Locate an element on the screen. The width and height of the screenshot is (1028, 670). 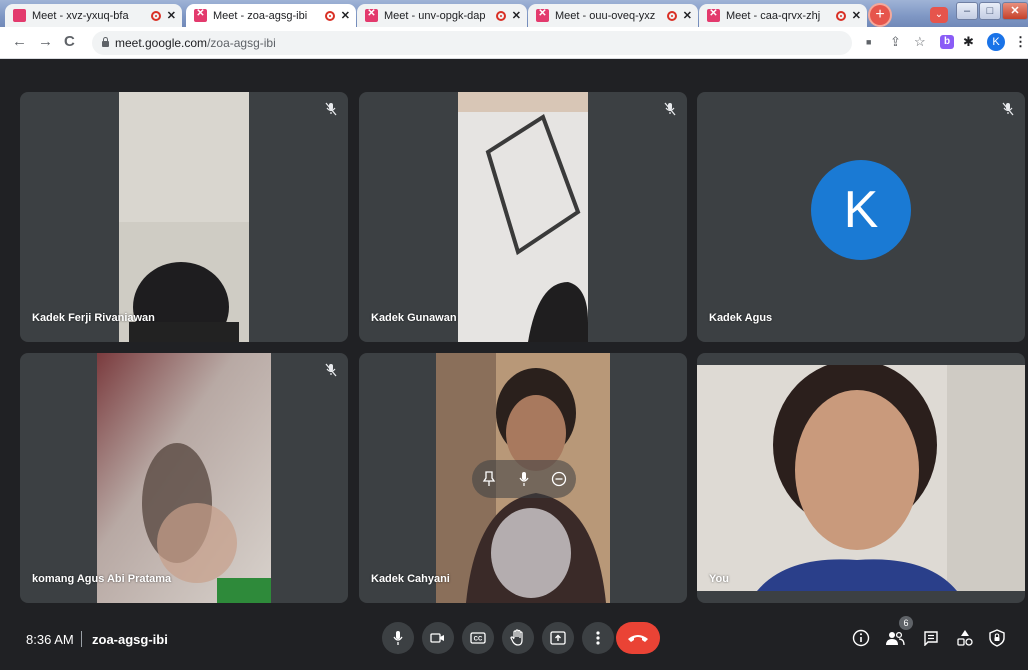
more-vert-icon is located at coordinates (598, 638).